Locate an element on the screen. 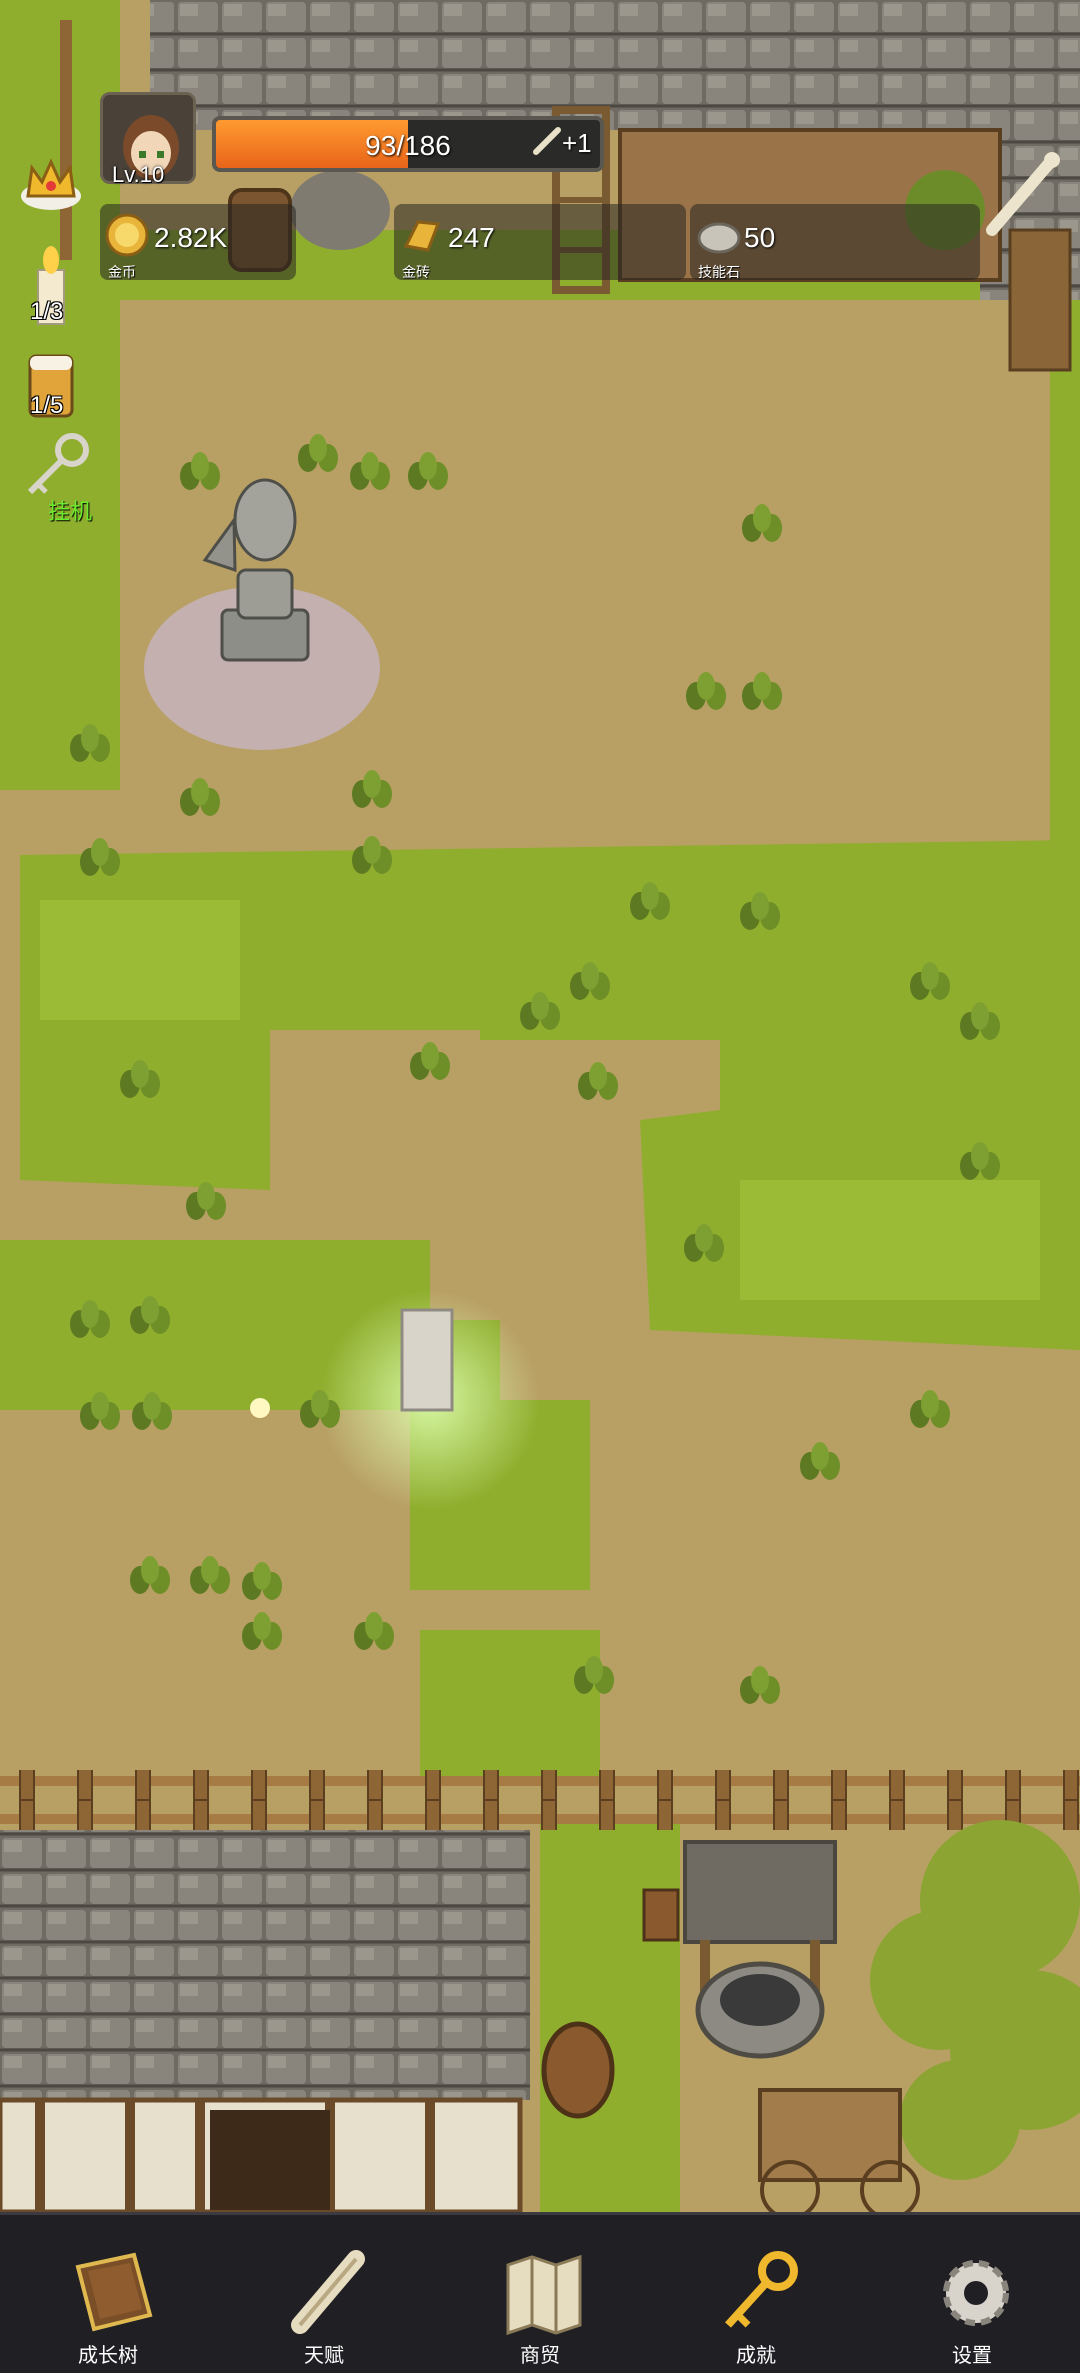 This screenshot has height=2373, width=1080. resource-value: 2.82K is located at coordinates (191, 237).